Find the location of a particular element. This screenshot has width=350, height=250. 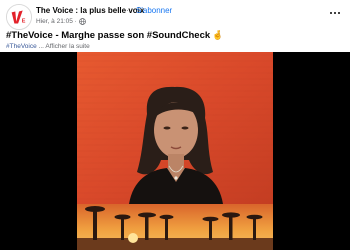

crossed-fingers-icon: 🤞 is located at coordinates (218, 35).